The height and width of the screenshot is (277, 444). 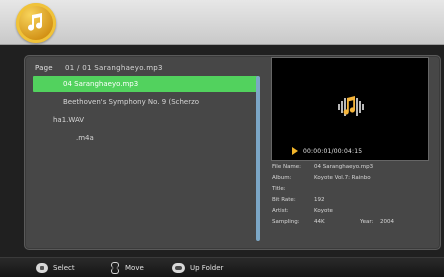 What do you see at coordinates (367, 222) in the screenshot?
I see `year-label: Year:` at bounding box center [367, 222].